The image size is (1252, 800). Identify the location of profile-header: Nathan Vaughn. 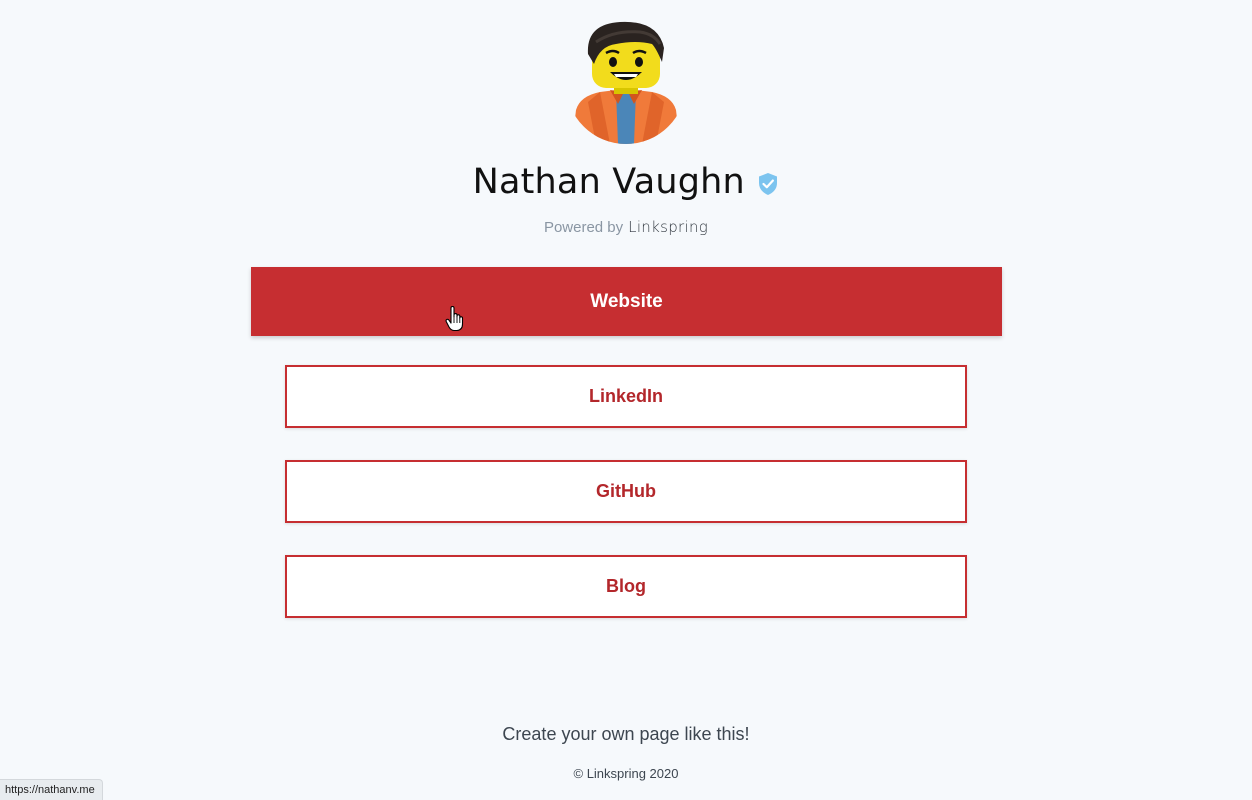
(626, 182).